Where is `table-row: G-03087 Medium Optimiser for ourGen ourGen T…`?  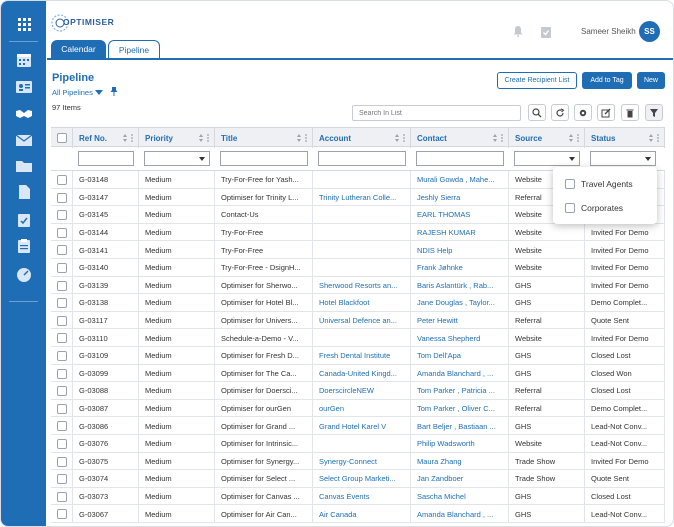 table-row: G-03087 Medium Optimiser for ourGen ourGen T… is located at coordinates (358, 408).